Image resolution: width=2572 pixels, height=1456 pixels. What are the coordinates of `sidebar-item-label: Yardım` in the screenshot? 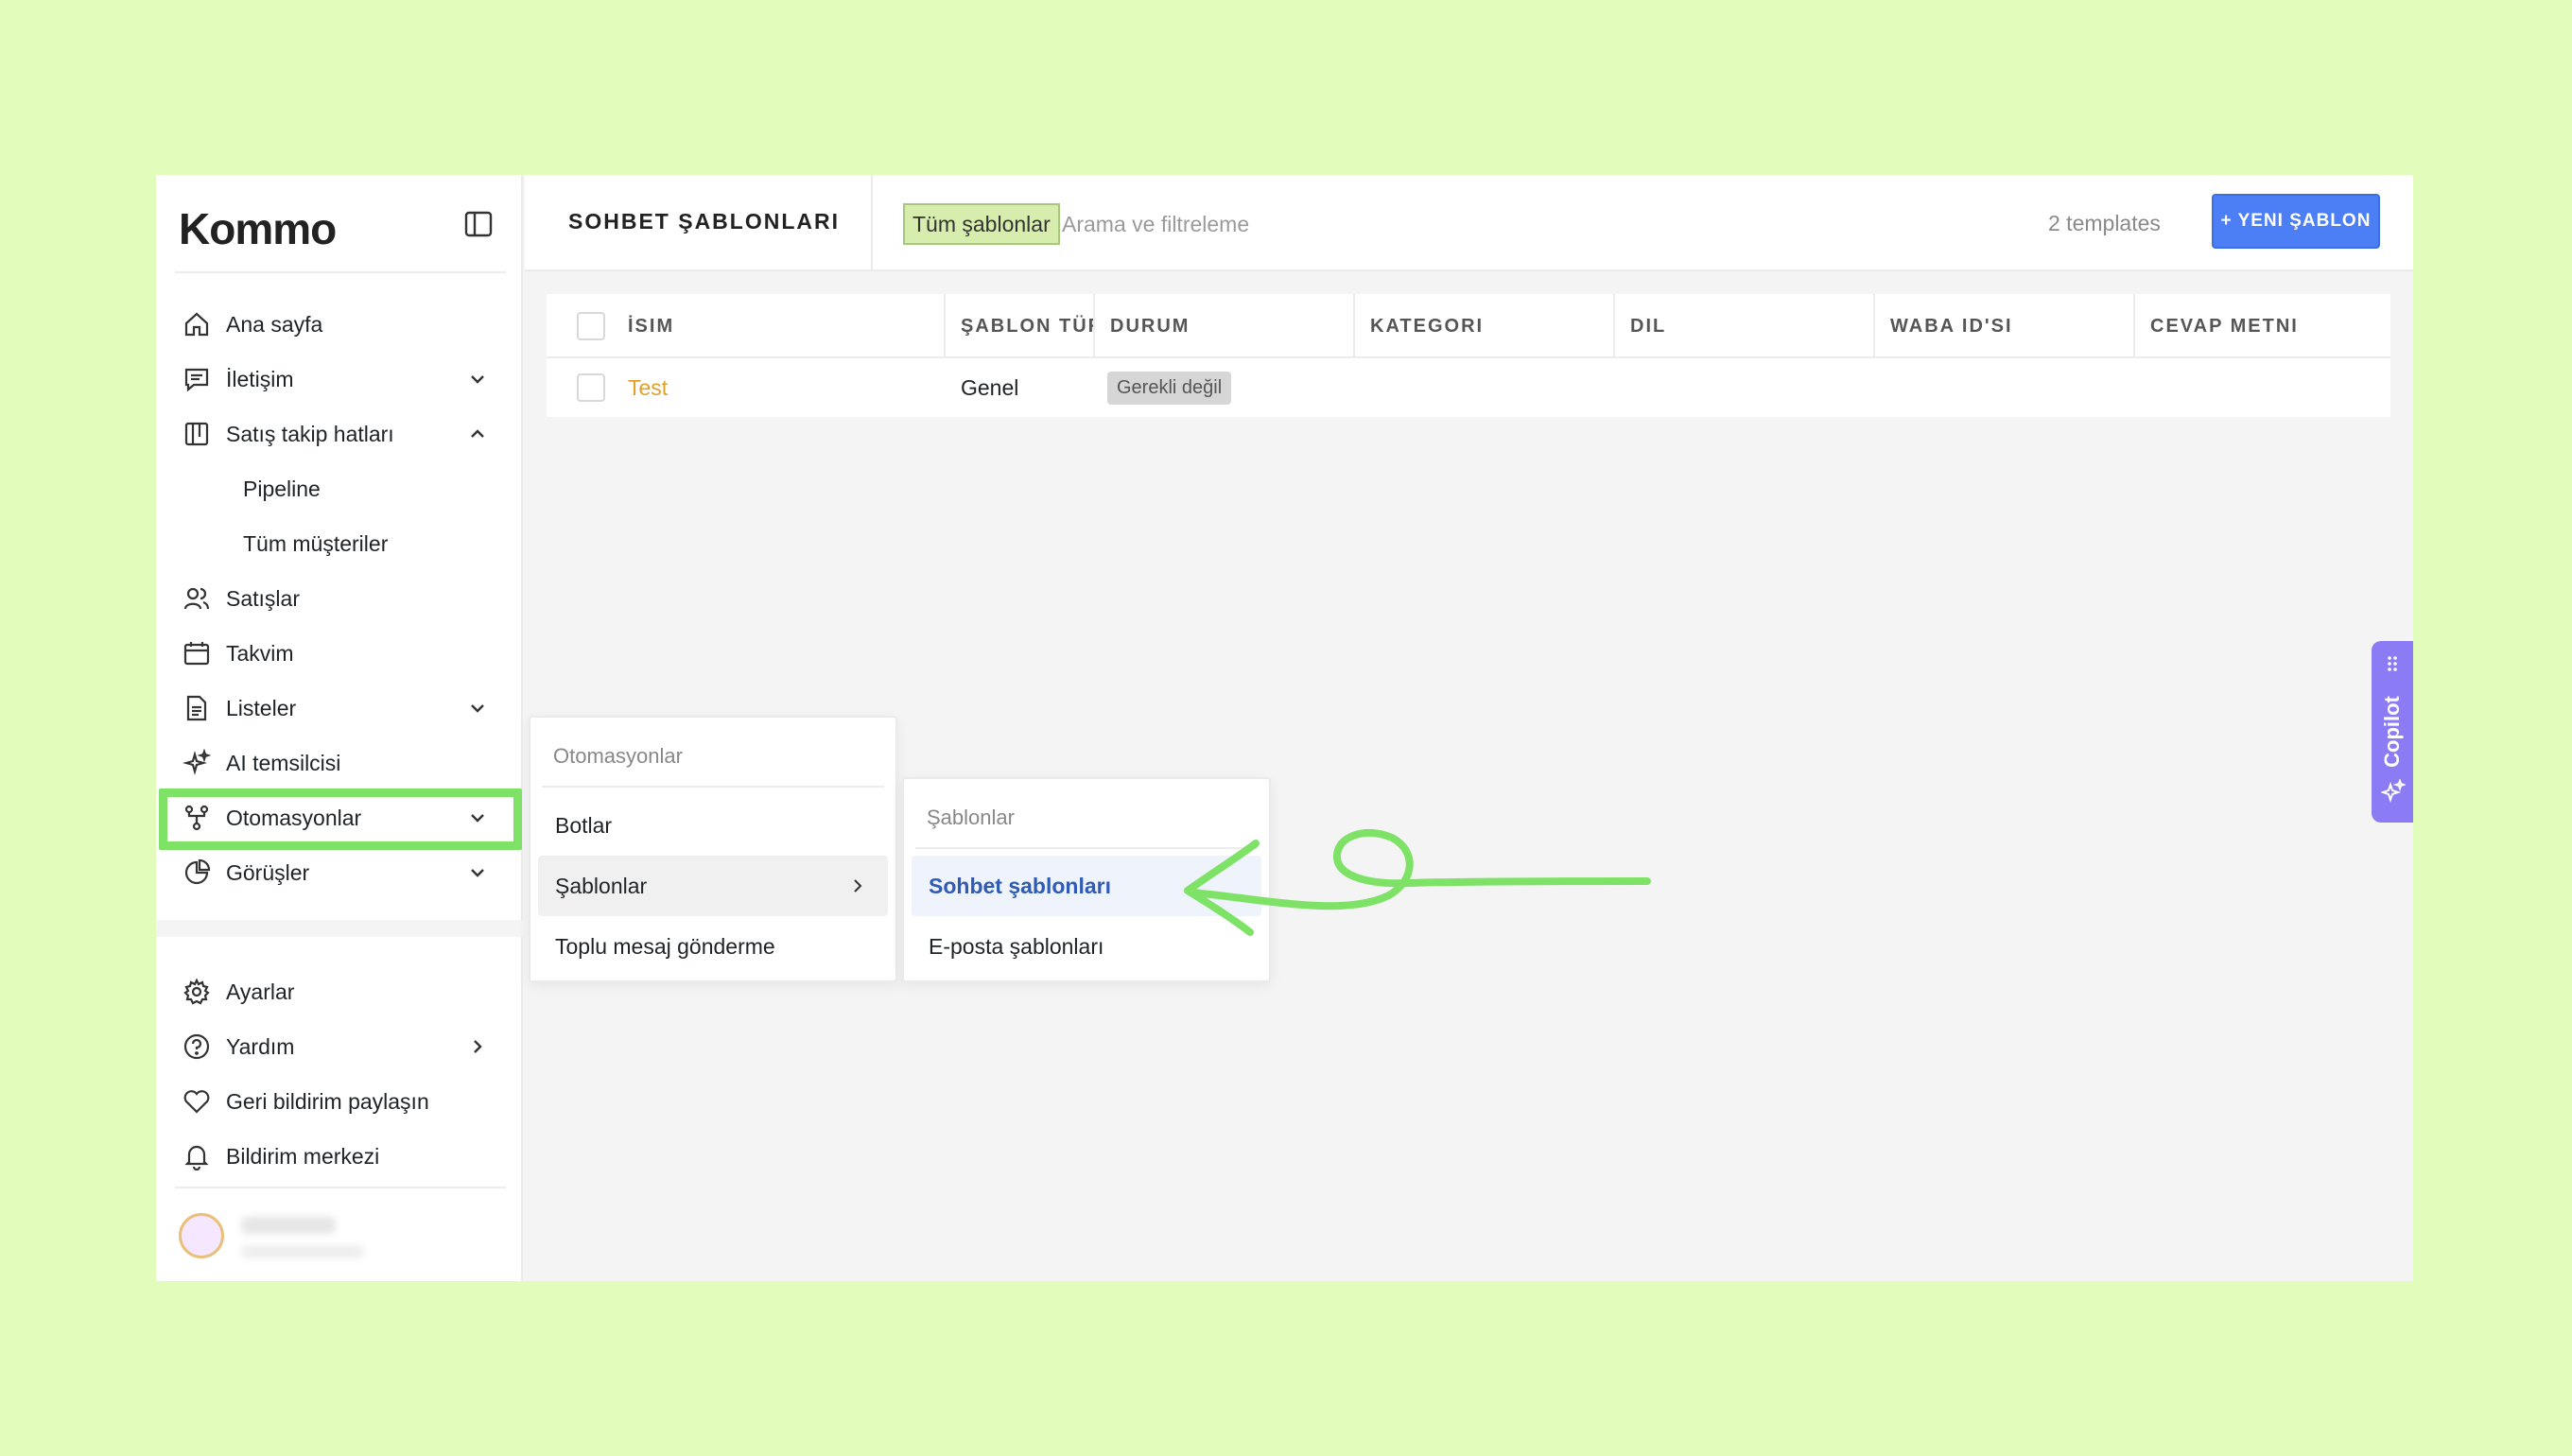 It's located at (260, 1046).